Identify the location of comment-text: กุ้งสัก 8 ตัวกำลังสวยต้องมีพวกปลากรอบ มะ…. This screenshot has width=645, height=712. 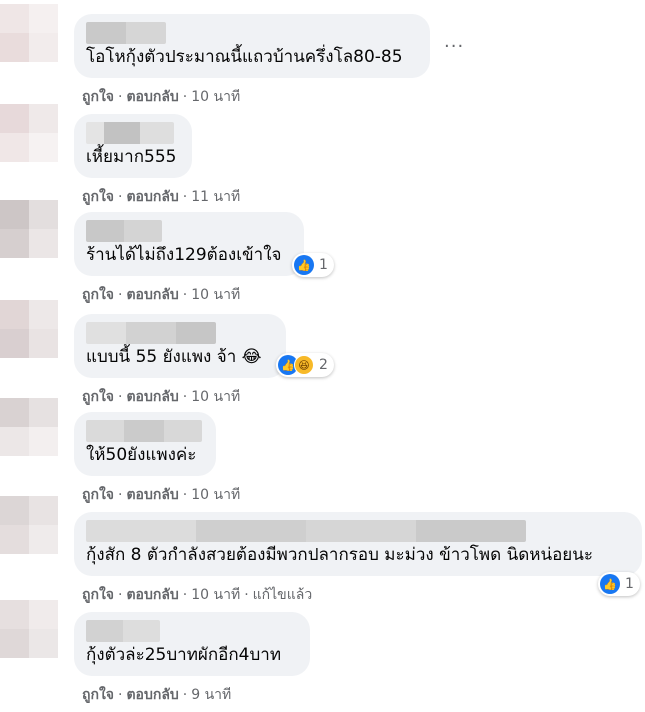
(339, 555).